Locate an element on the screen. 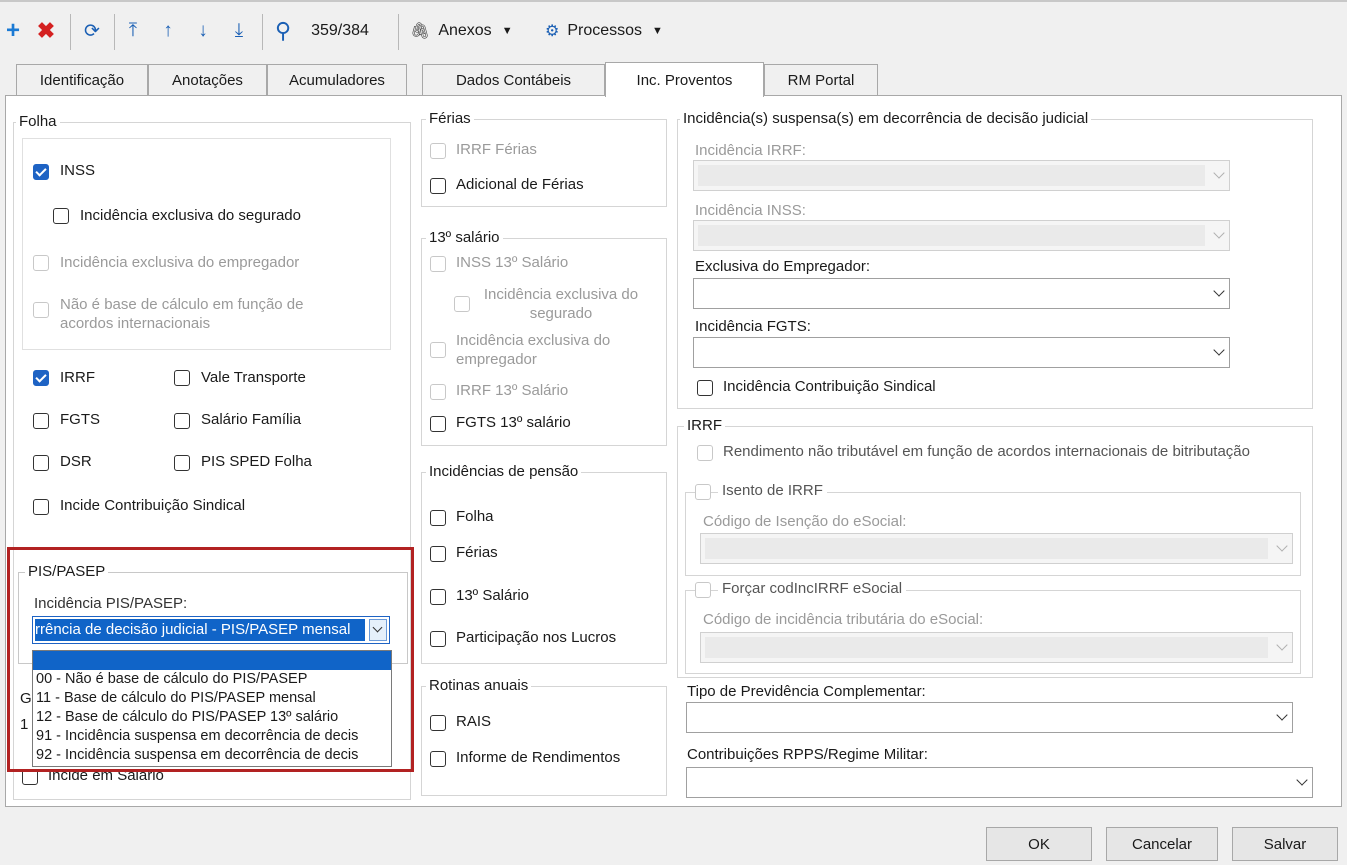 This screenshot has height=865, width=1347. salario-familia-label: Salário Família is located at coordinates (251, 419).